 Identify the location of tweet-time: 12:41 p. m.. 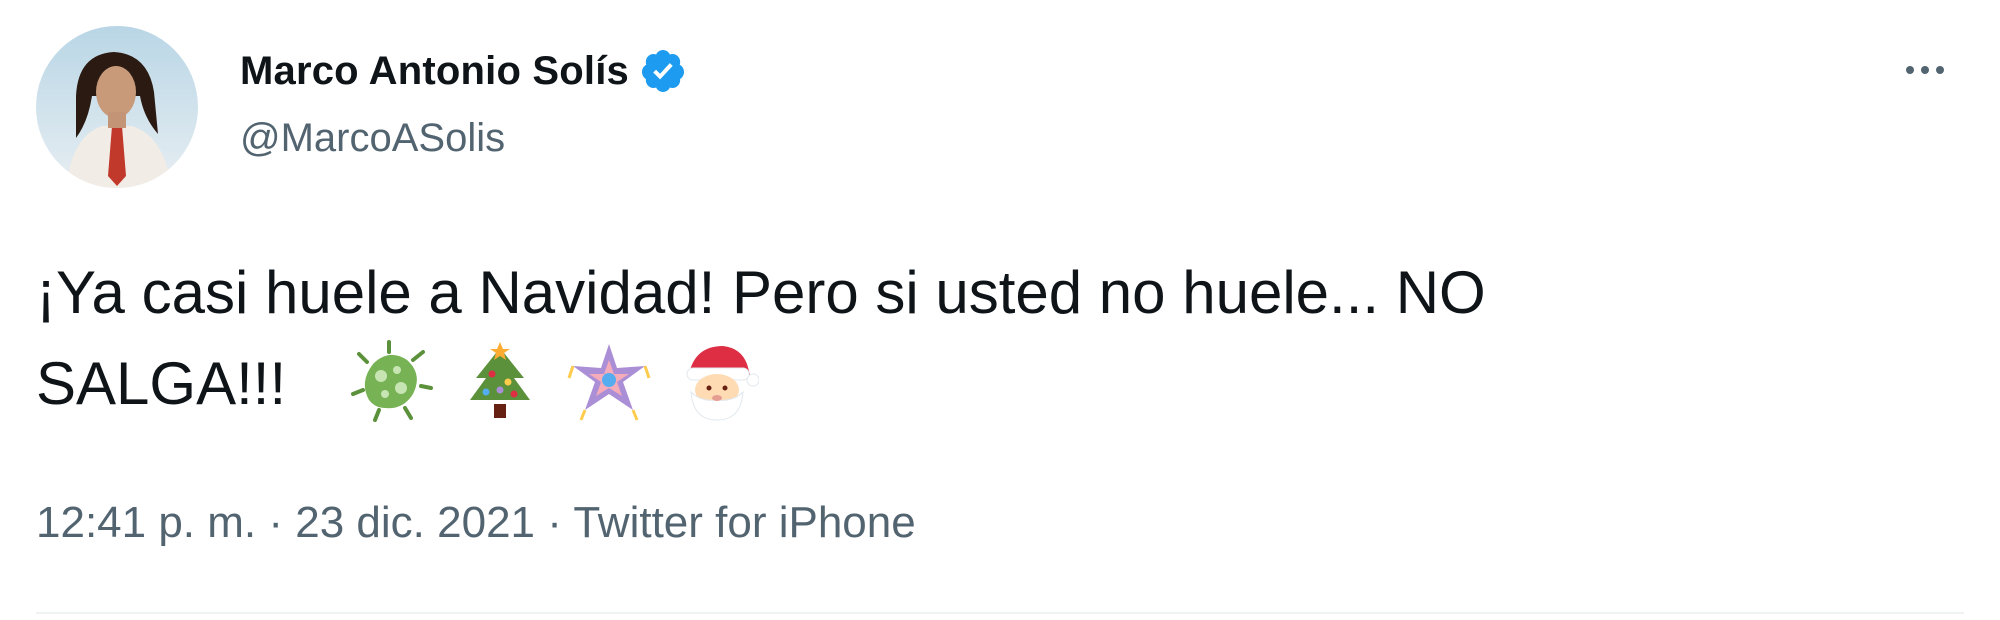
(146, 522).